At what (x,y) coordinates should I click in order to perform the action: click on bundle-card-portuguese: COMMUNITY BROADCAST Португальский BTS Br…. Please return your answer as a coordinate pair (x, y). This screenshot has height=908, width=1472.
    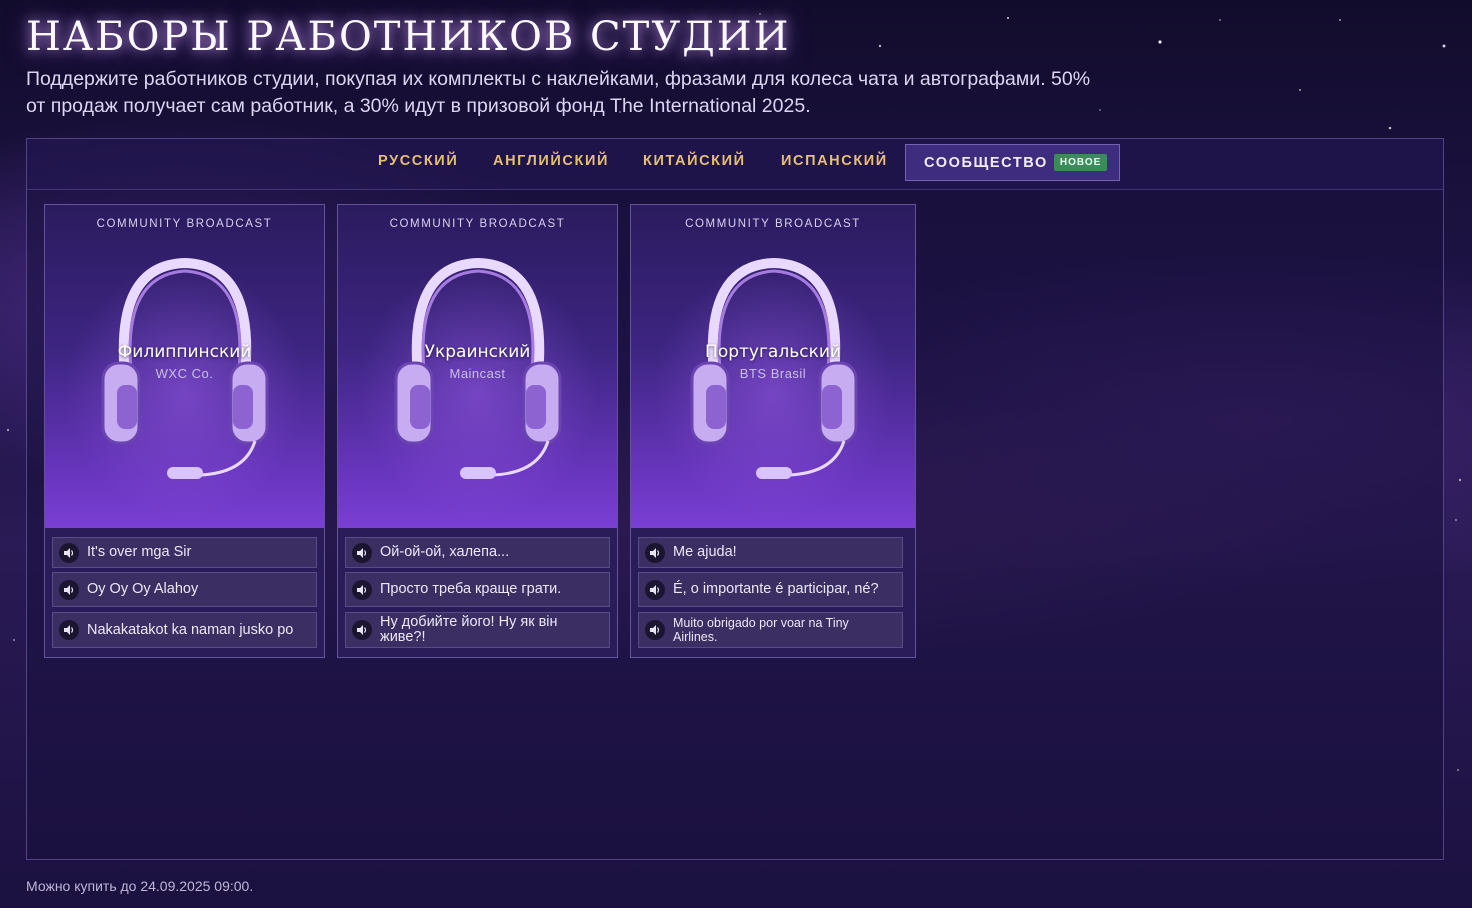
    Looking at the image, I should click on (773, 431).